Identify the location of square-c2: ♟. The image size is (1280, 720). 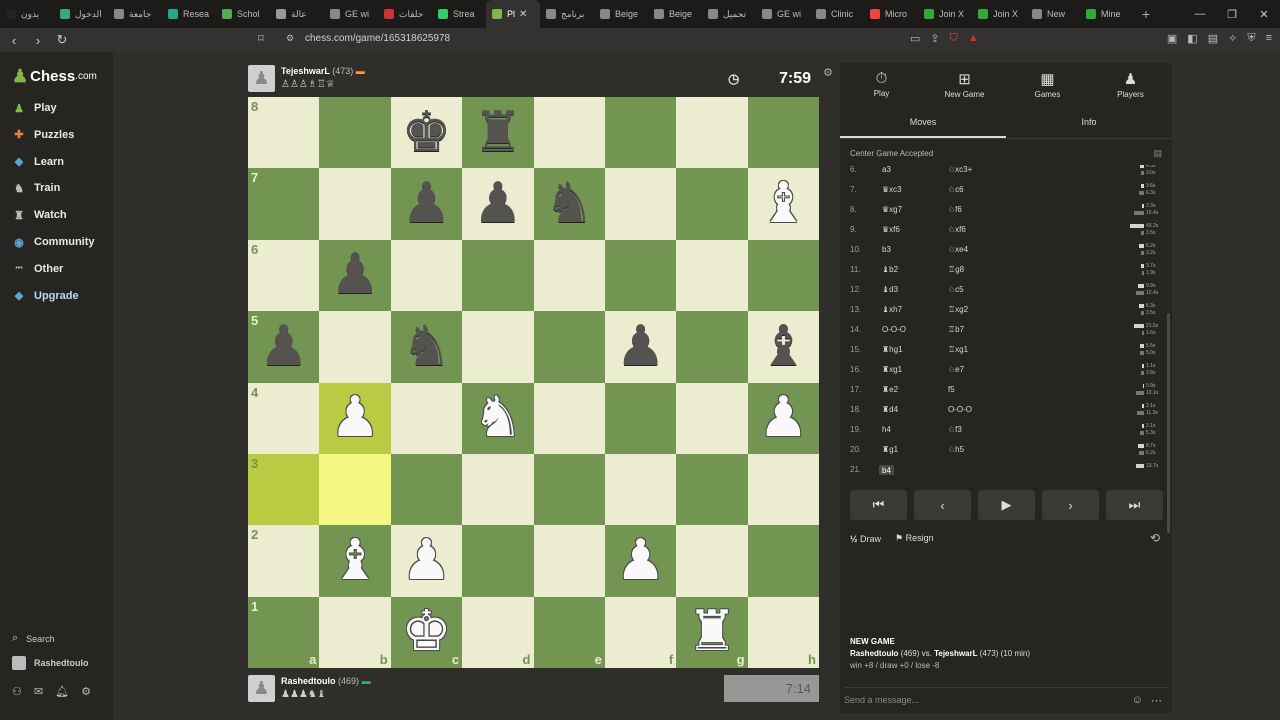
(426, 561).